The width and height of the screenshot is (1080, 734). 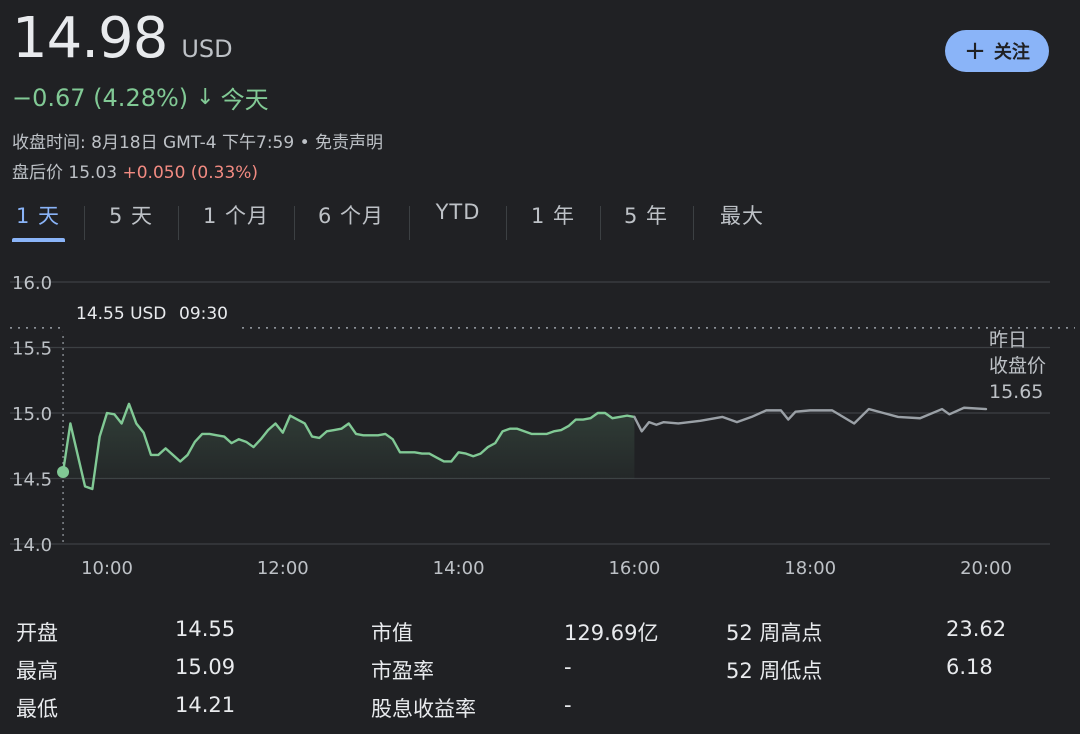 What do you see at coordinates (1008, 340) in the screenshot?
I see `previous-close-label: 昨日` at bounding box center [1008, 340].